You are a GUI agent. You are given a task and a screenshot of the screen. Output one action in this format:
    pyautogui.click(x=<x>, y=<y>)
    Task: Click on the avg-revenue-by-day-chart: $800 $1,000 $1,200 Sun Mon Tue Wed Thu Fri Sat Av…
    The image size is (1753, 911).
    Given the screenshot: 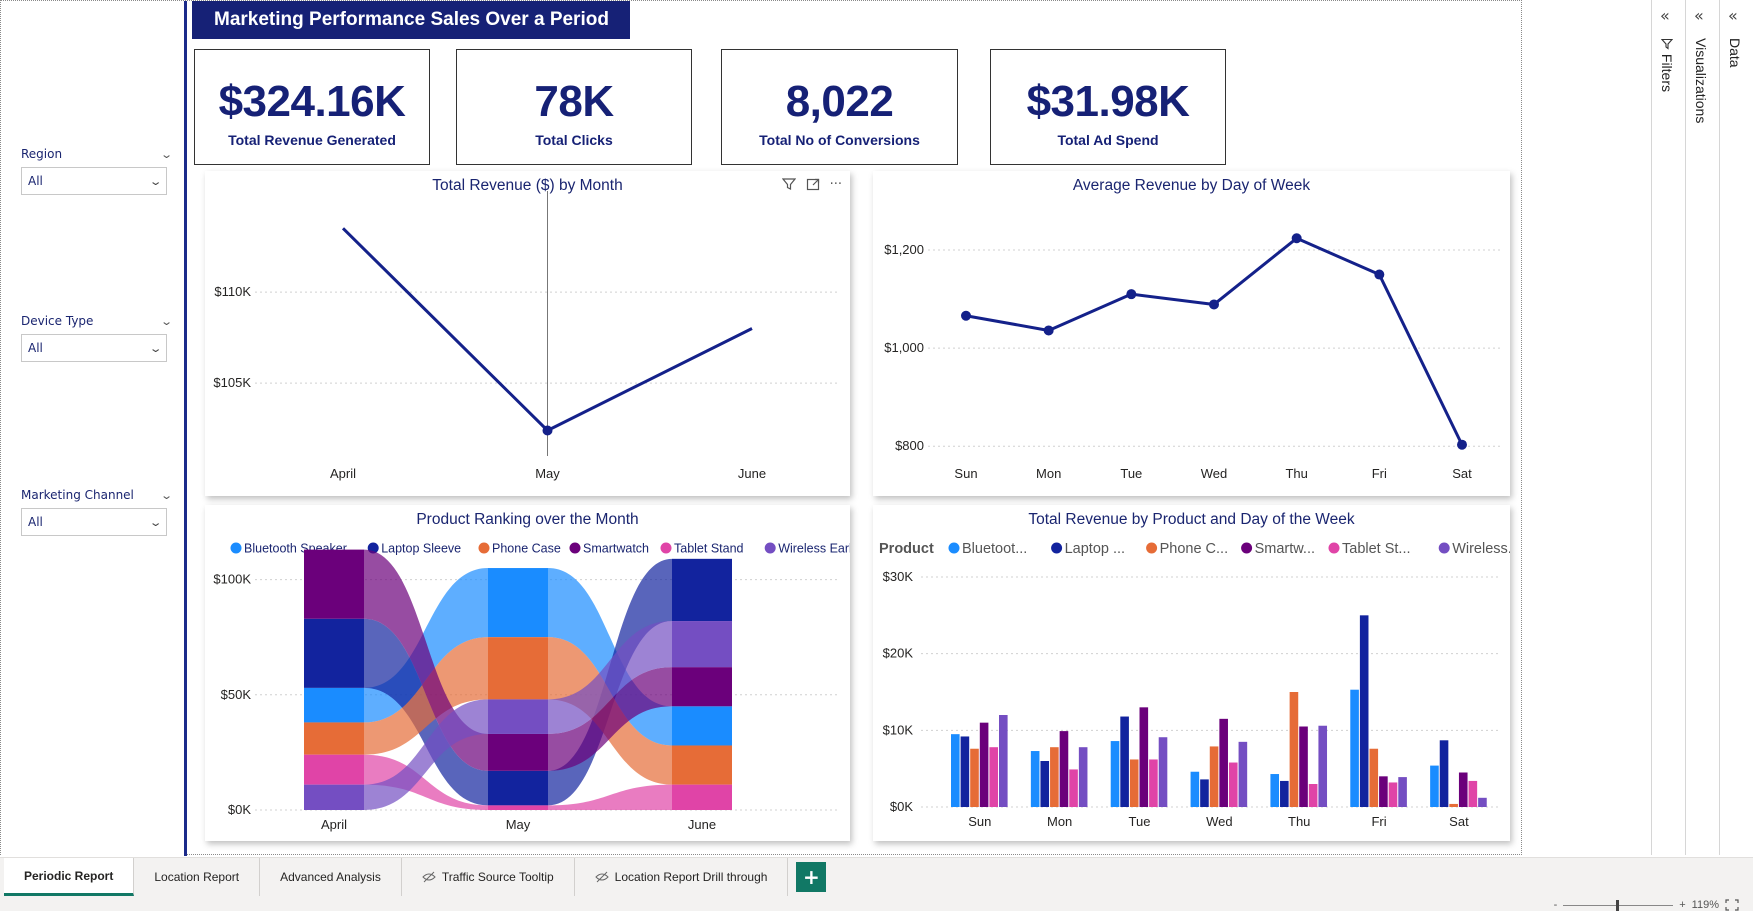 What is the action you would take?
    pyautogui.click(x=1191, y=333)
    